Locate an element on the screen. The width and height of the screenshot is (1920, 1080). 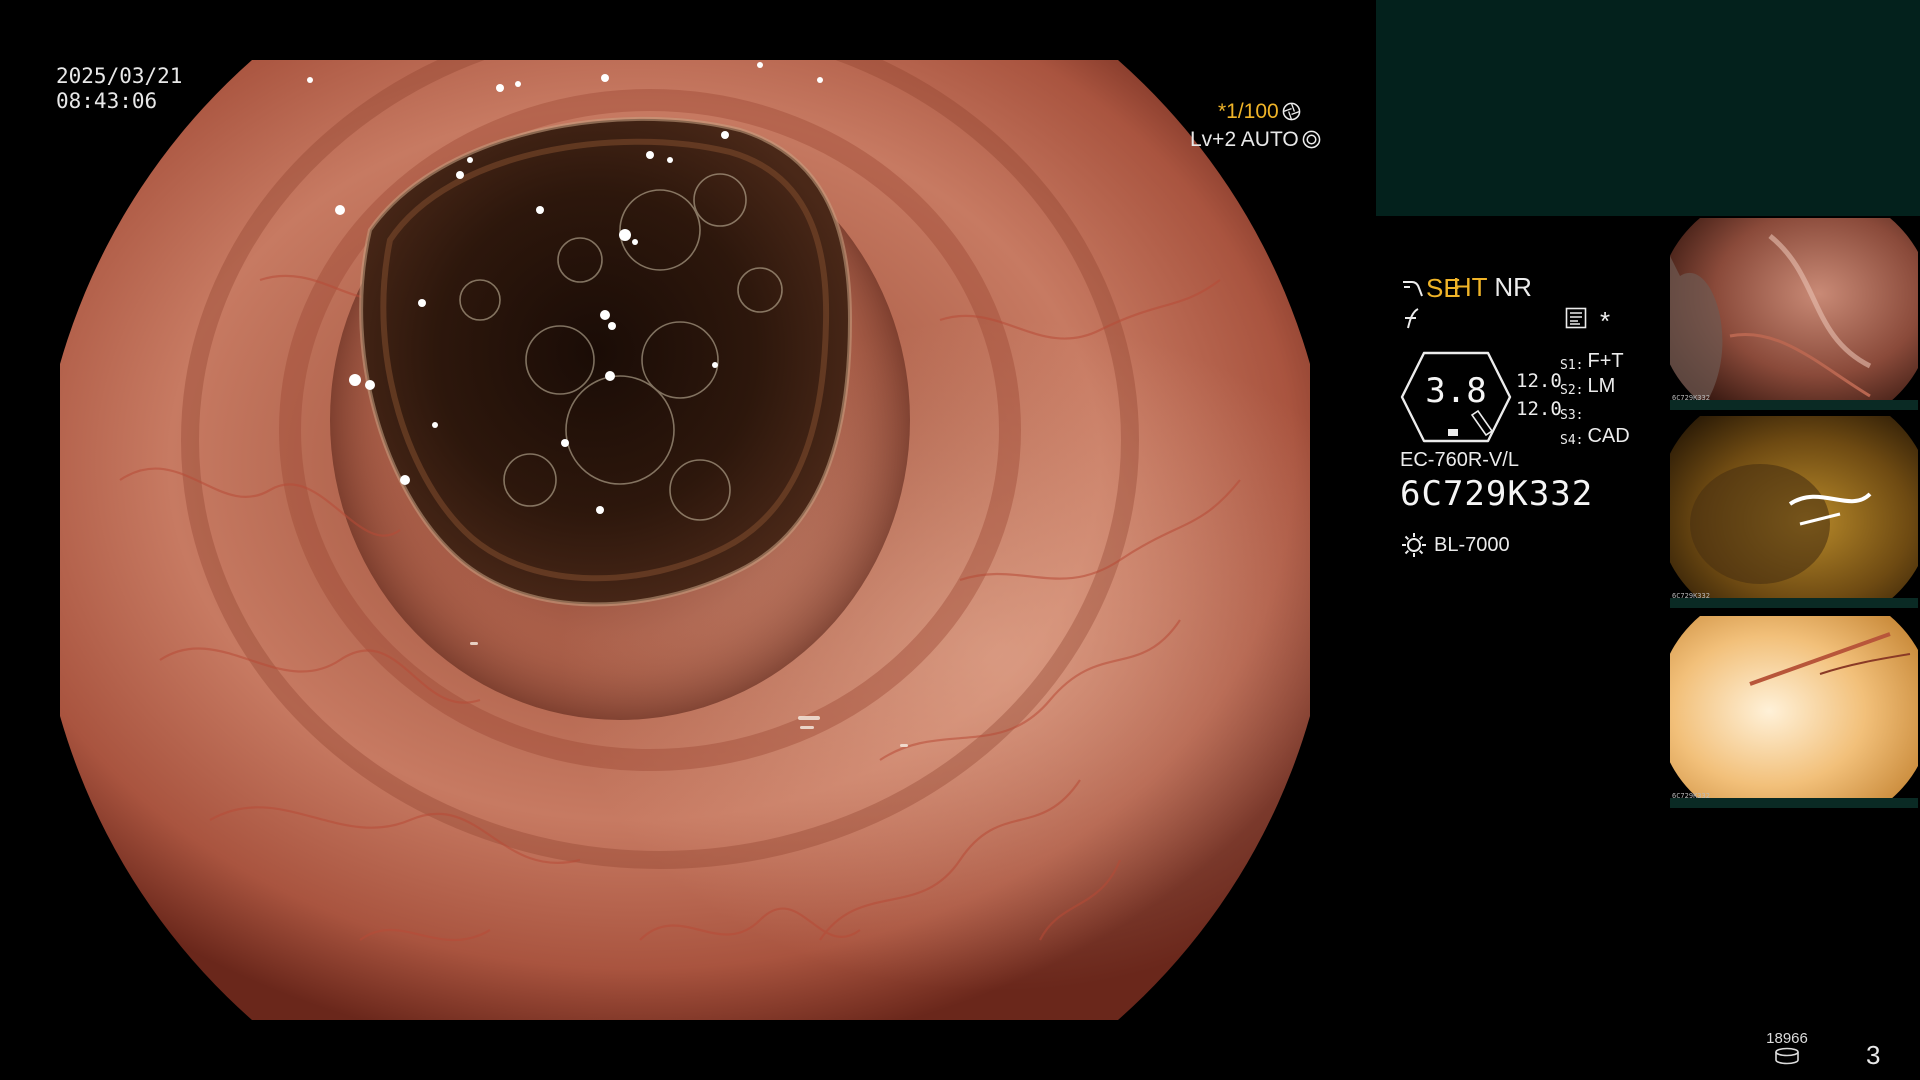
aperture-icon is located at coordinates (1291, 111).